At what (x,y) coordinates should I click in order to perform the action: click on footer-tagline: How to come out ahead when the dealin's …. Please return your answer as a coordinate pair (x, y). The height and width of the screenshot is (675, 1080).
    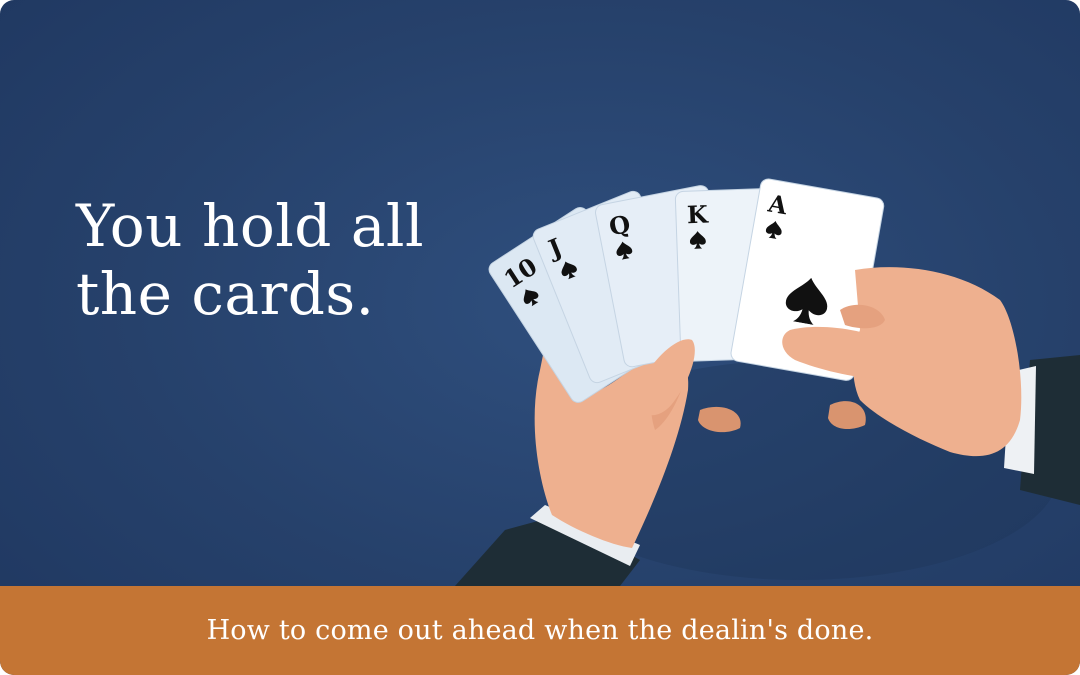
    Looking at the image, I should click on (540, 630).